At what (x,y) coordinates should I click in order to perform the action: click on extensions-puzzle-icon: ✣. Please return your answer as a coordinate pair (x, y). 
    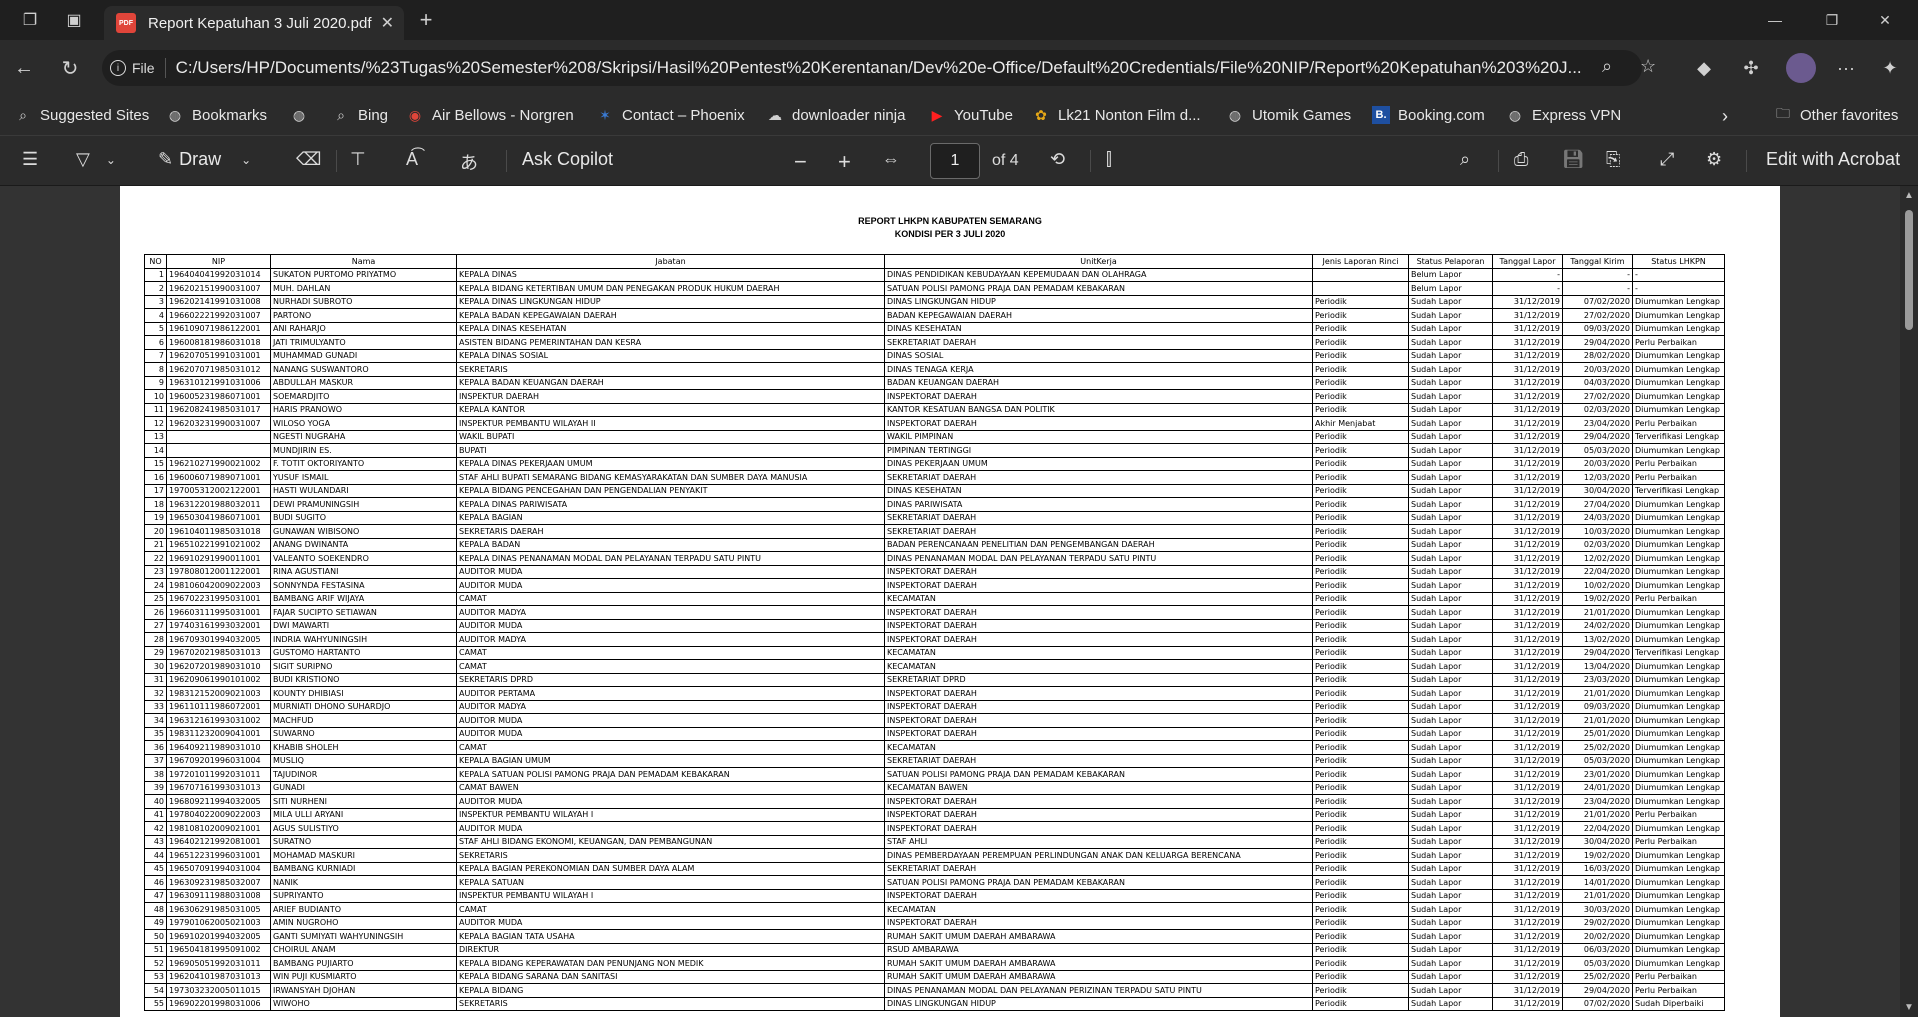
    Looking at the image, I should click on (1751, 68).